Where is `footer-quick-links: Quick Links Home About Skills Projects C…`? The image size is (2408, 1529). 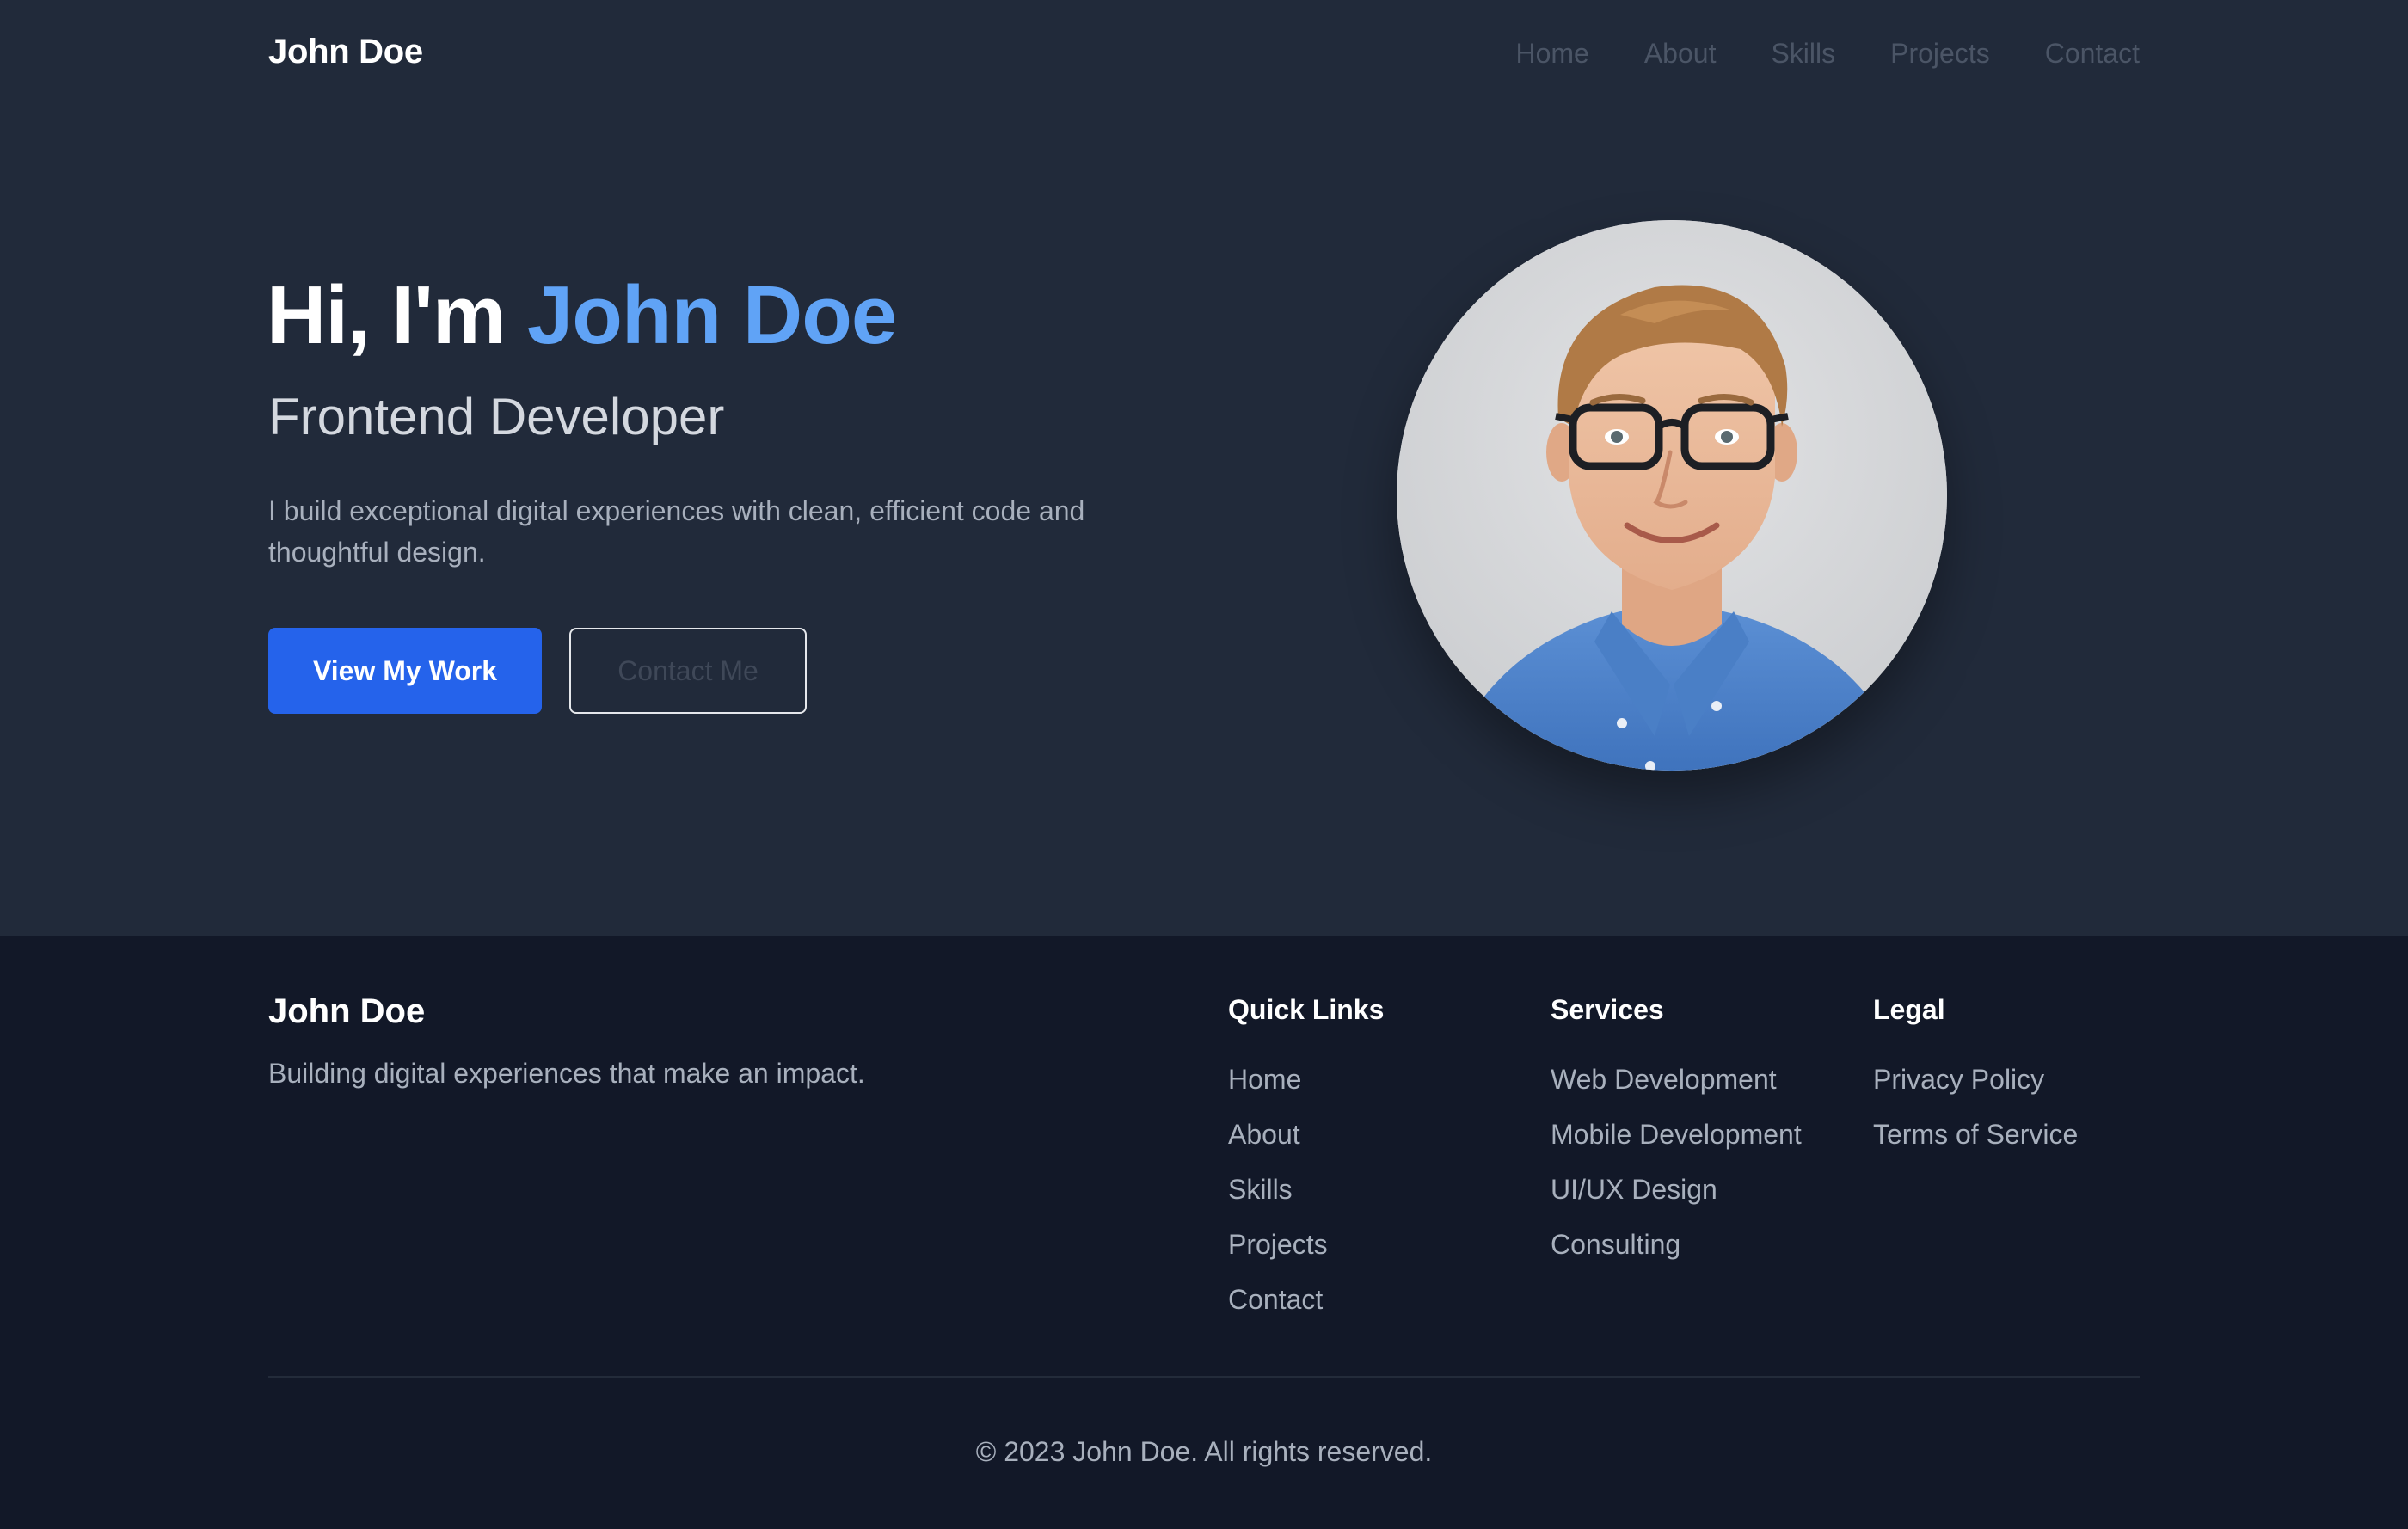
footer-quick-links: Quick Links Home About Skills Projects C… is located at coordinates (1306, 1160).